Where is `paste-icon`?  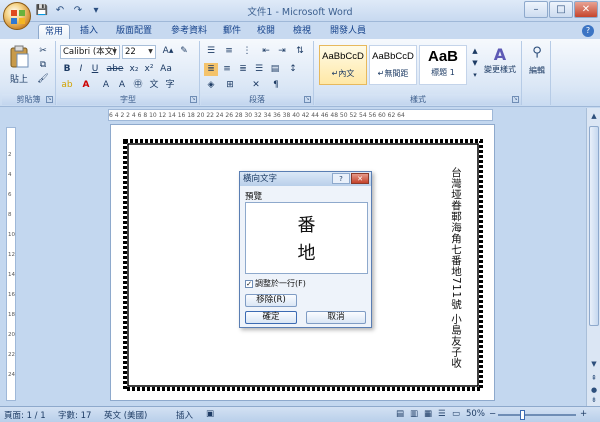
paste-icon is located at coordinates (19, 56).